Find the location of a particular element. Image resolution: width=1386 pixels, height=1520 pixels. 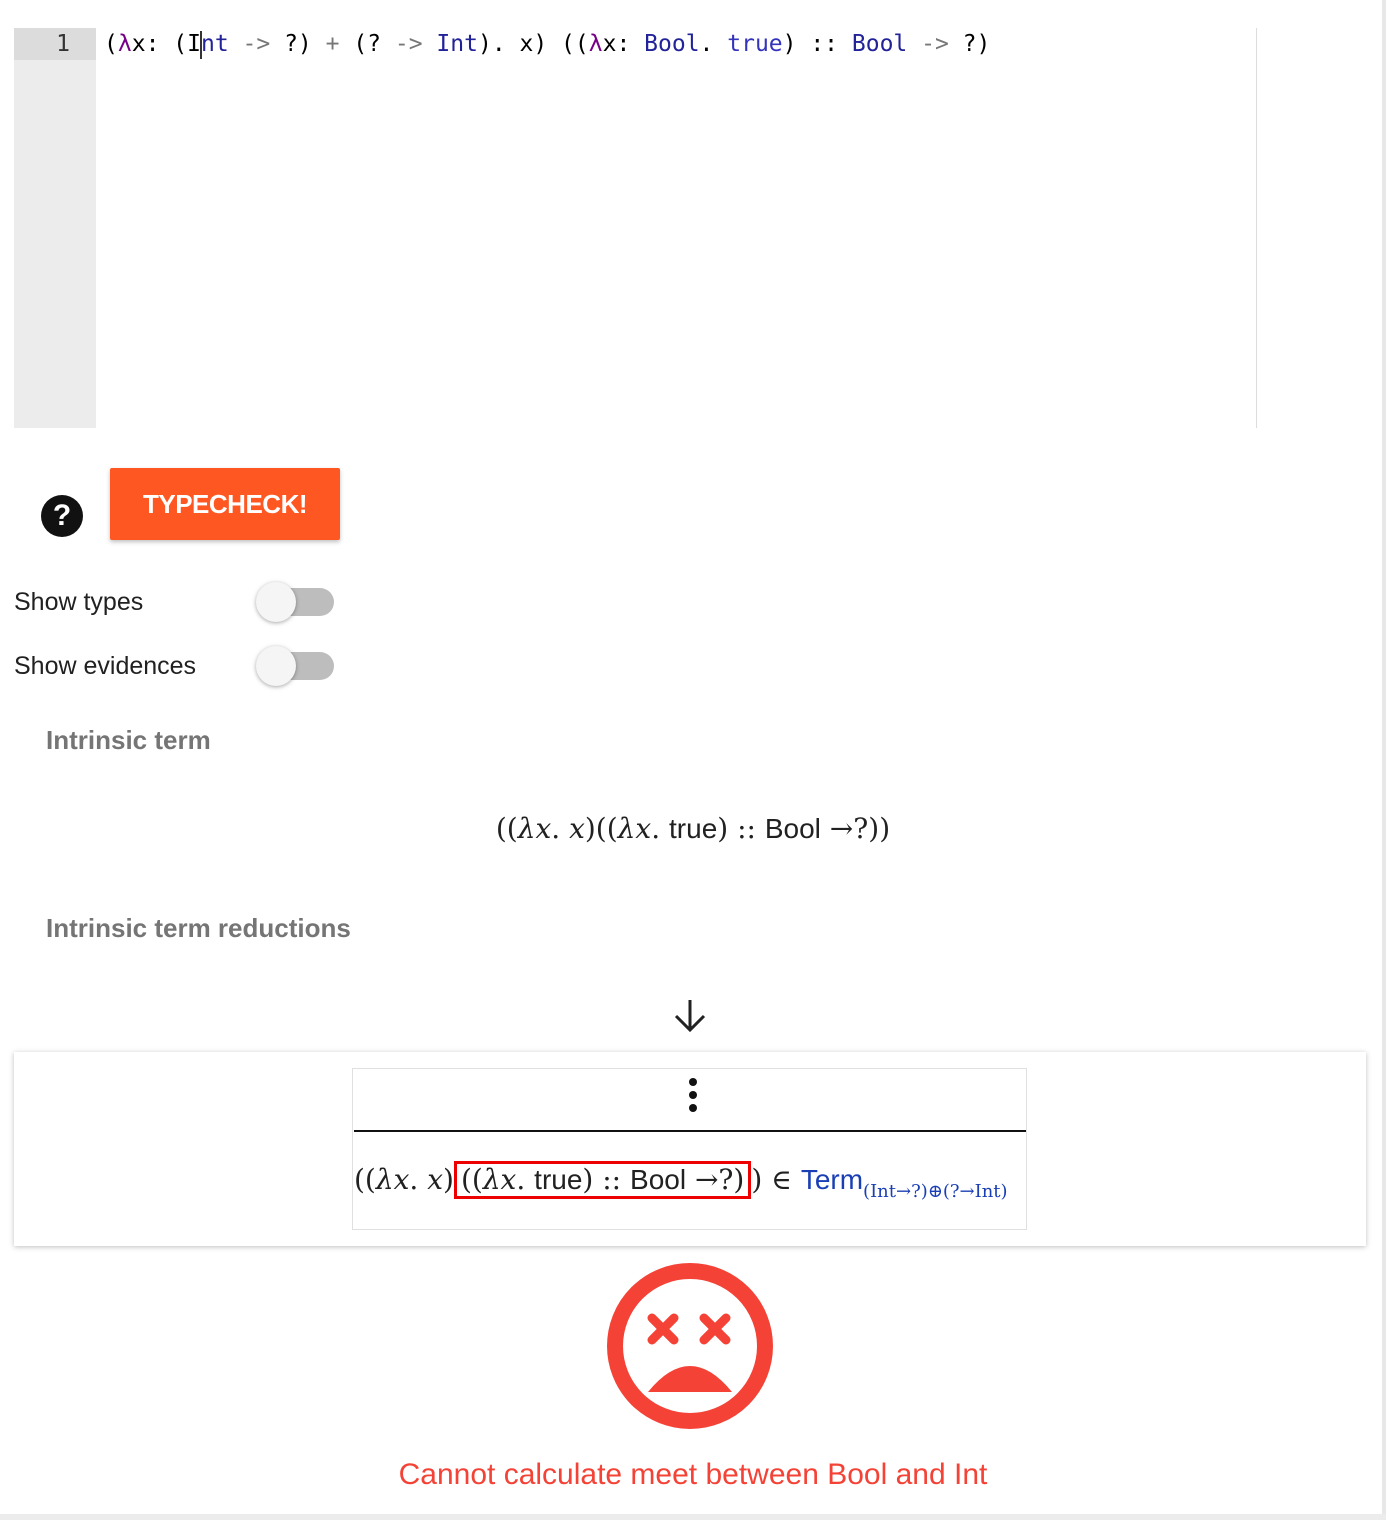

show-evidences-toggle is located at coordinates (296, 666).